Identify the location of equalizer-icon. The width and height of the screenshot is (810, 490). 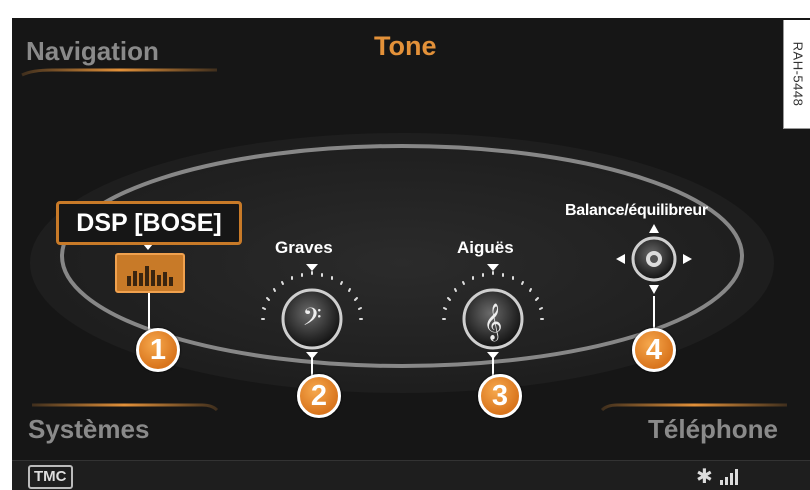
(150, 273).